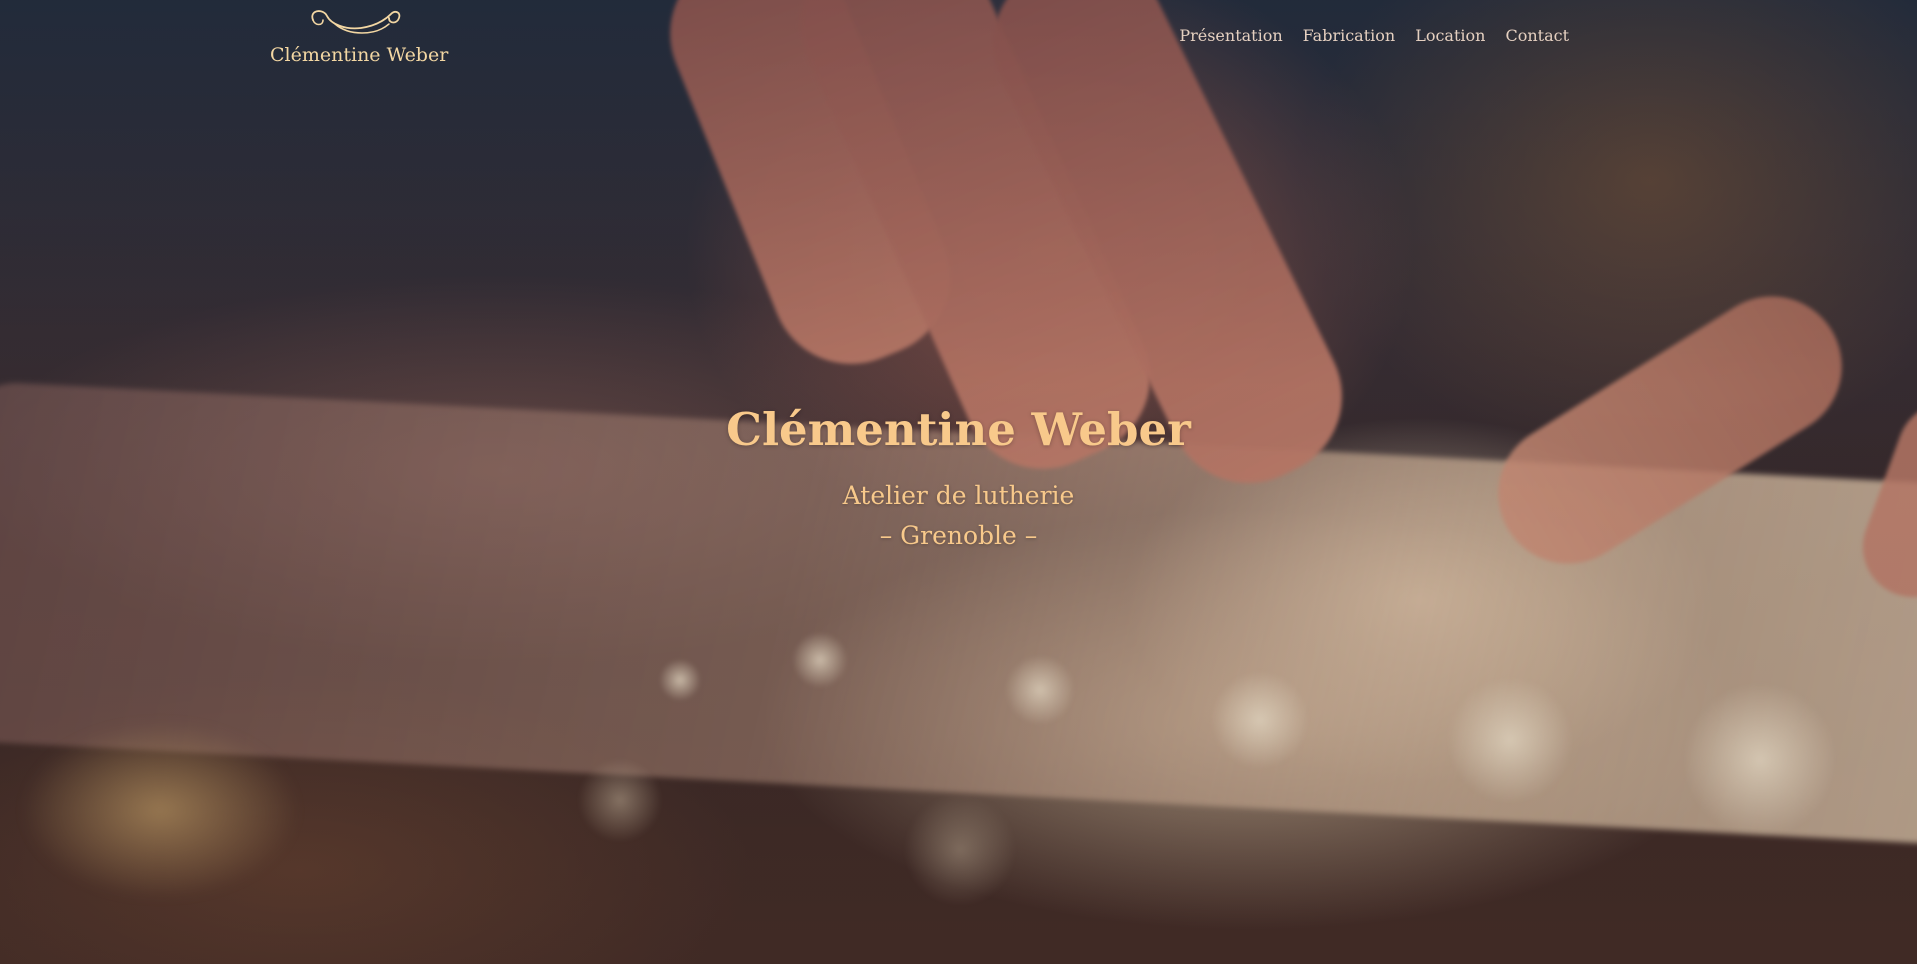  What do you see at coordinates (356, 22) in the screenshot?
I see `ornament-scroll-icon` at bounding box center [356, 22].